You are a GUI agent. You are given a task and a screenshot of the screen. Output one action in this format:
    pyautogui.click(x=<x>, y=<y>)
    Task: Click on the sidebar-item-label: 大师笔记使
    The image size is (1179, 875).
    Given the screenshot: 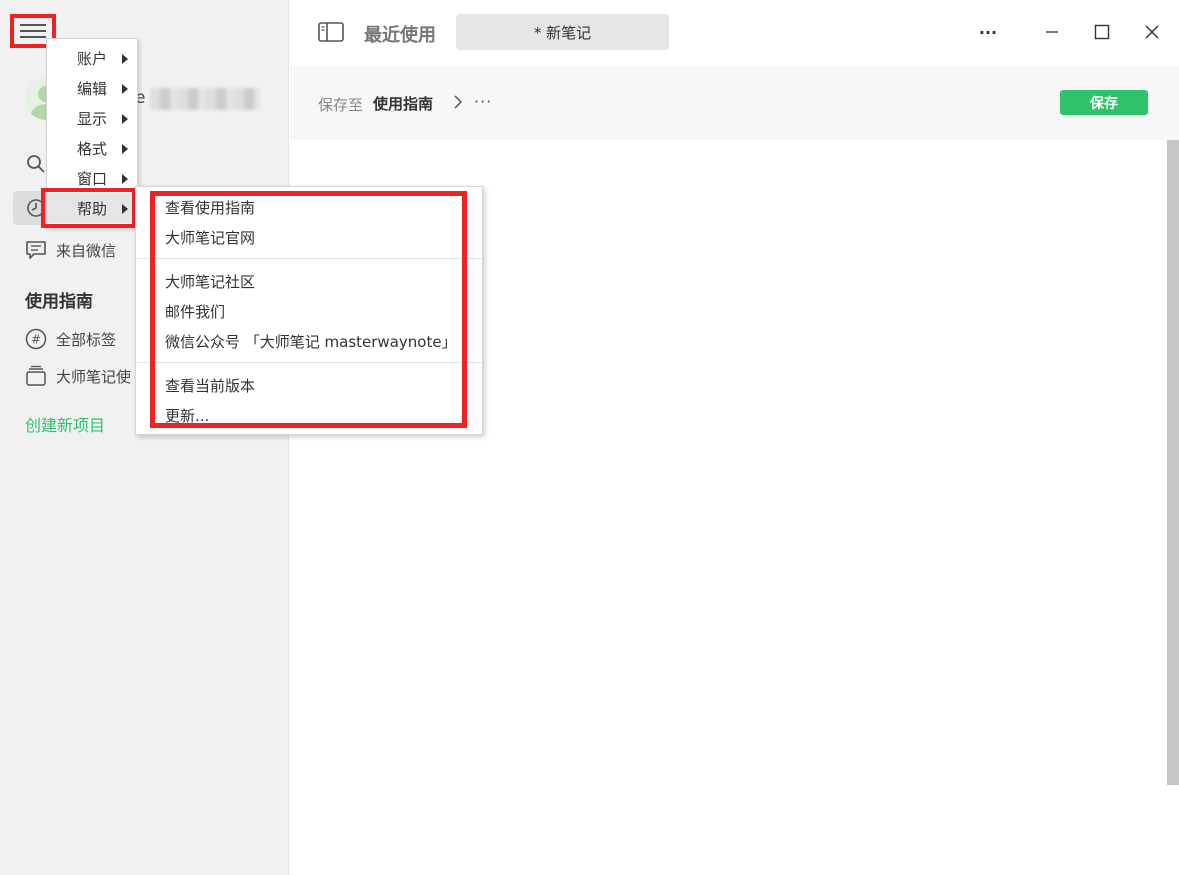 What is the action you would take?
    pyautogui.click(x=94, y=376)
    